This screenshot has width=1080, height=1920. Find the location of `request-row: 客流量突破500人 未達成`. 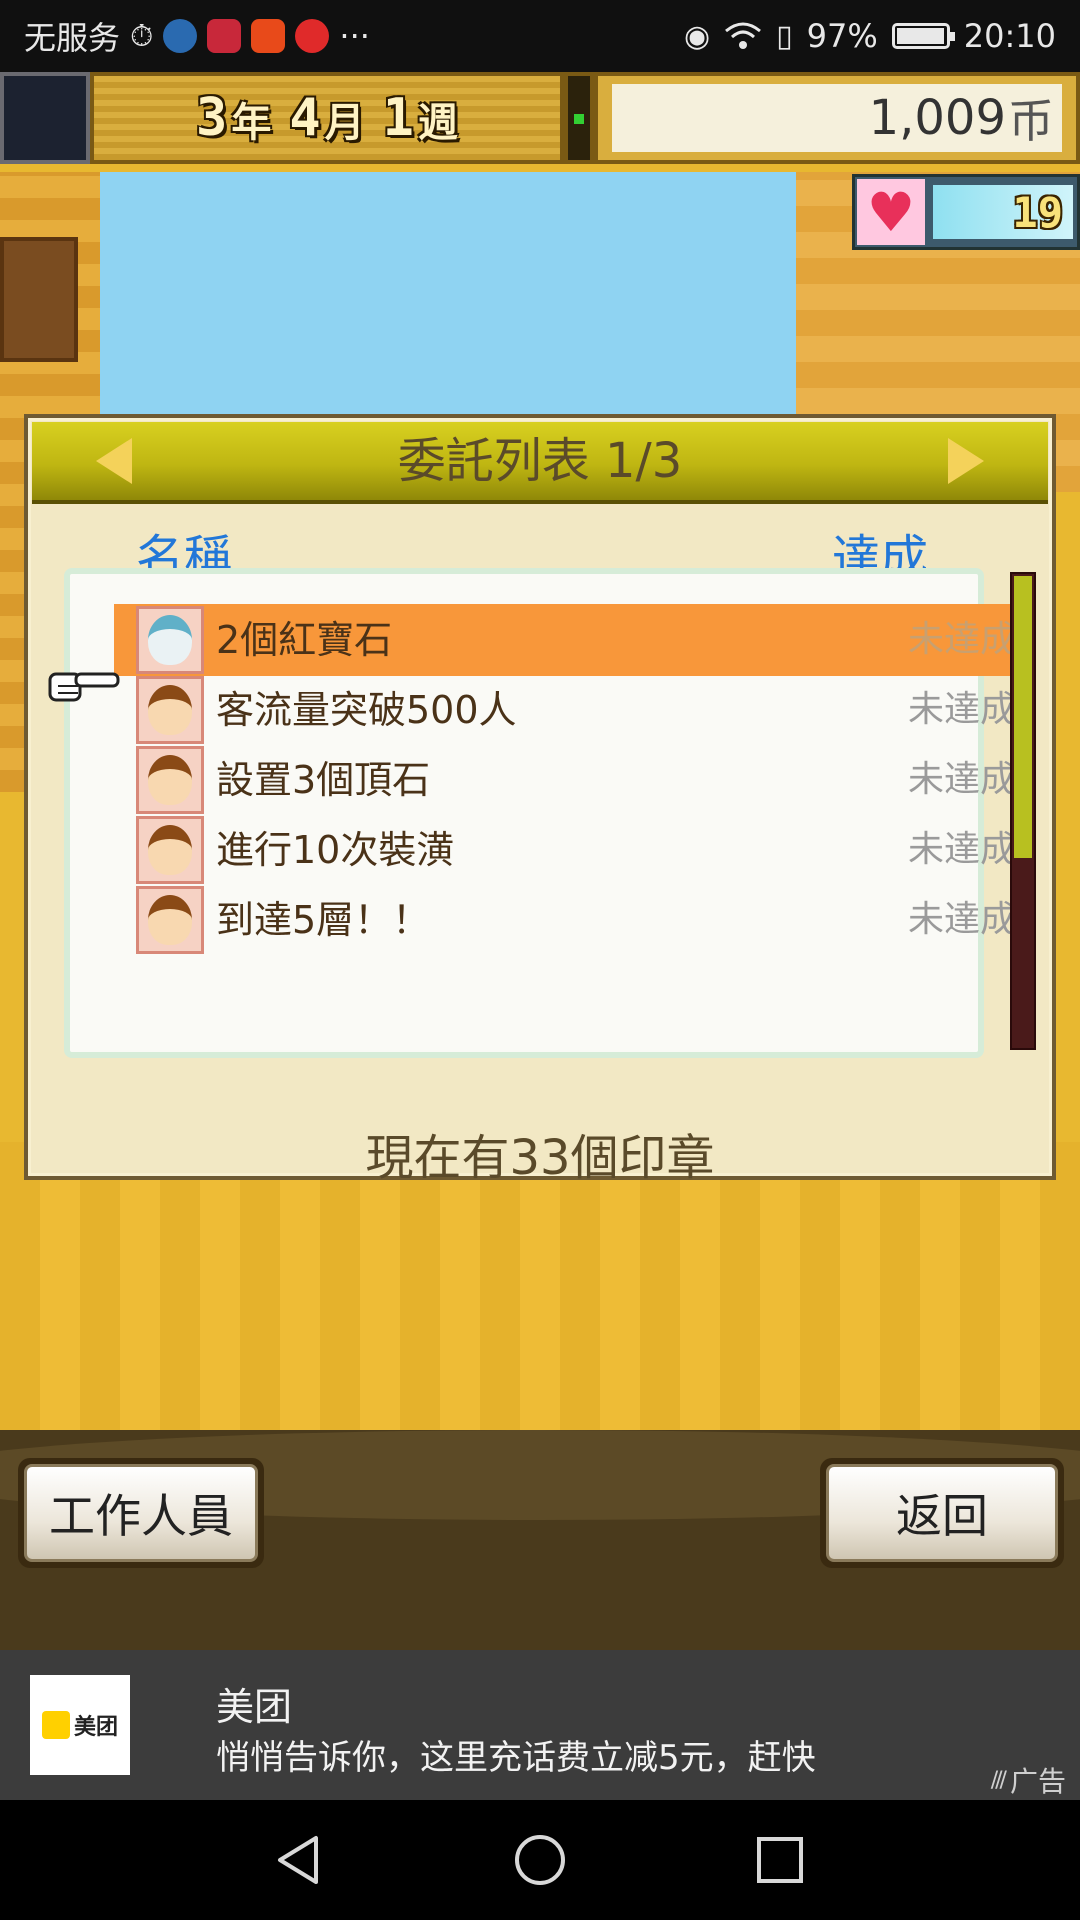

request-row: 客流量突破500人 未達成 is located at coordinates (577, 710).